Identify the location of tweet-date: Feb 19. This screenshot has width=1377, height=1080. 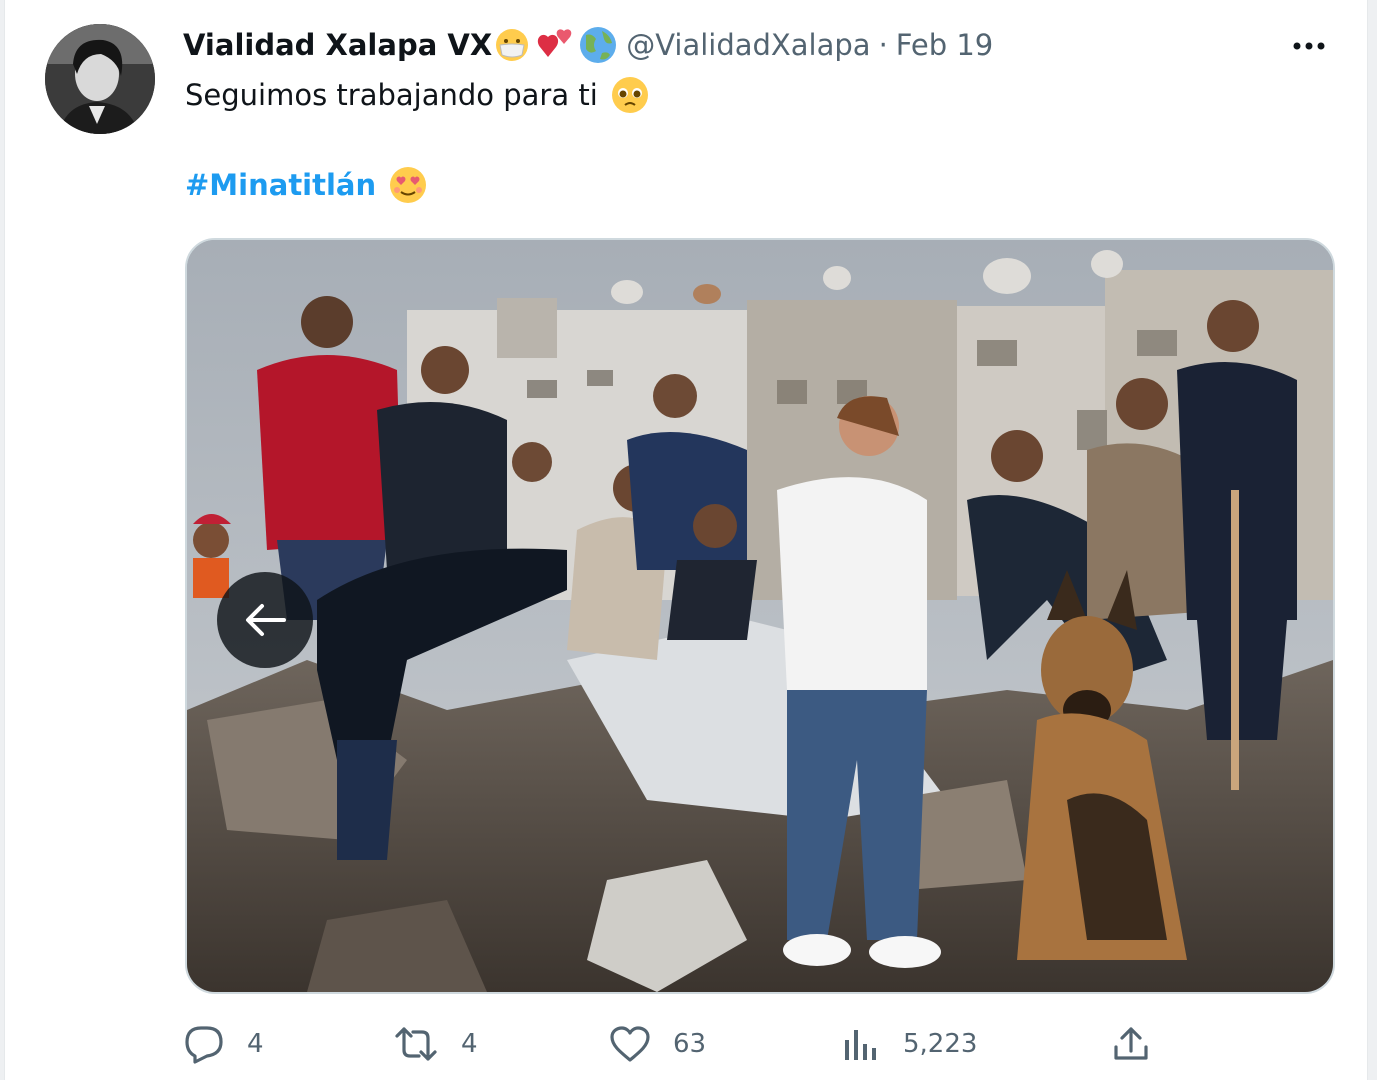
(944, 45).